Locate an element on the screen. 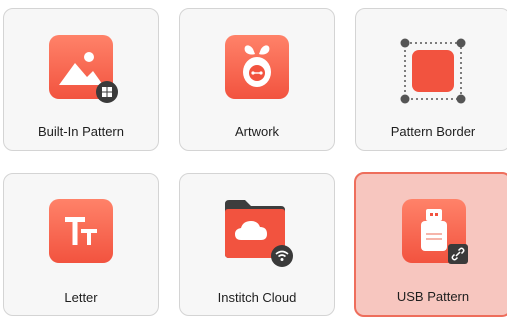 The width and height of the screenshot is (507, 317). tile-label: Institch Cloud is located at coordinates (257, 297).